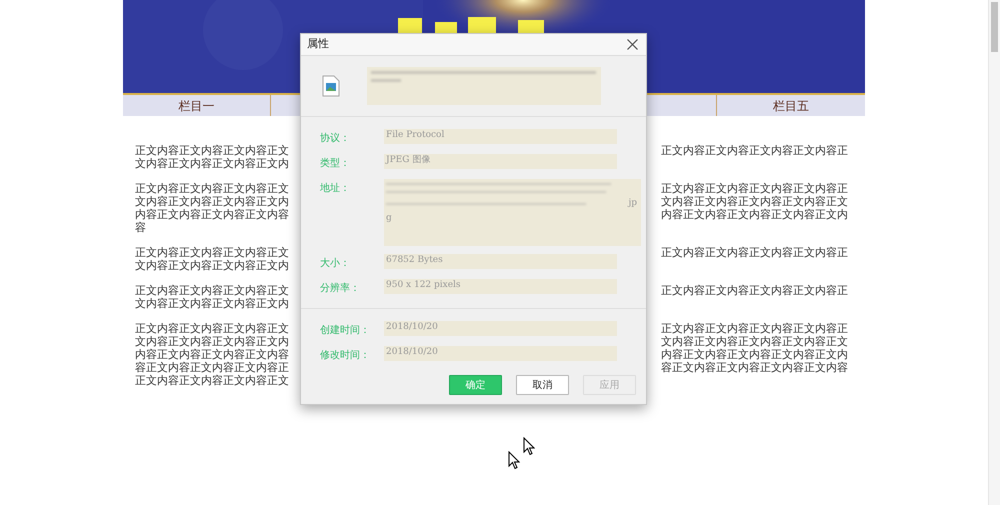  Describe the element at coordinates (335, 263) in the screenshot. I see `field-label: 大小：` at that location.